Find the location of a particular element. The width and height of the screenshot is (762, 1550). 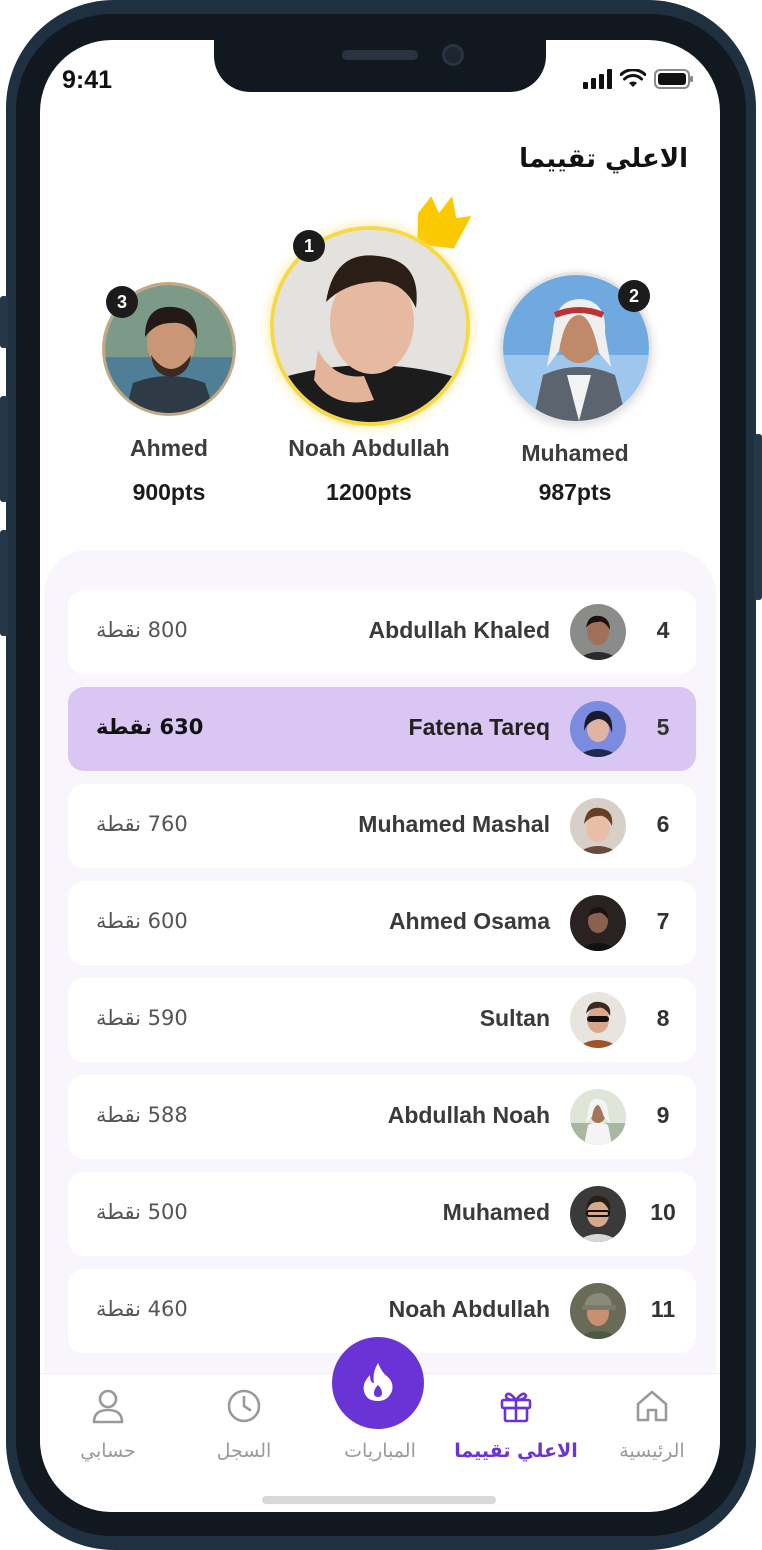

gift-icon is located at coordinates (516, 1407).